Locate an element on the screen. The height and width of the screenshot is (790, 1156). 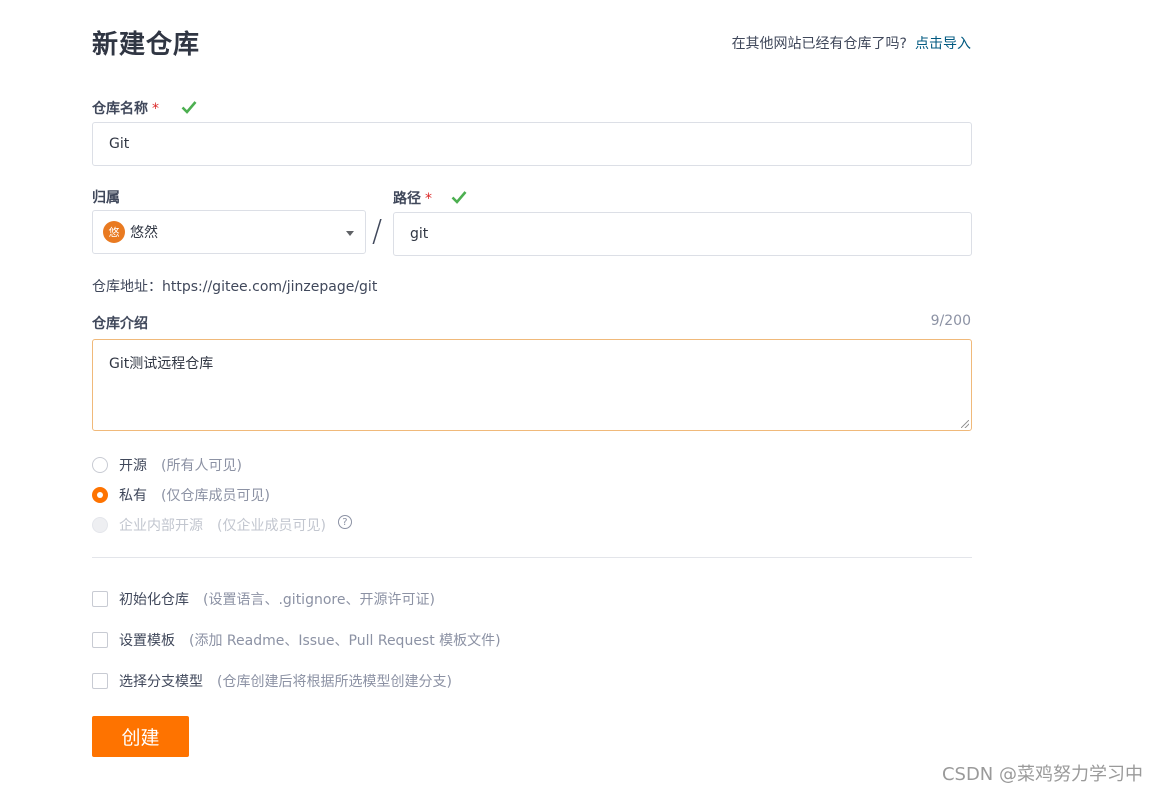
option-hint: (仓库创建后将根据所选模型创建分支) is located at coordinates (334, 682).